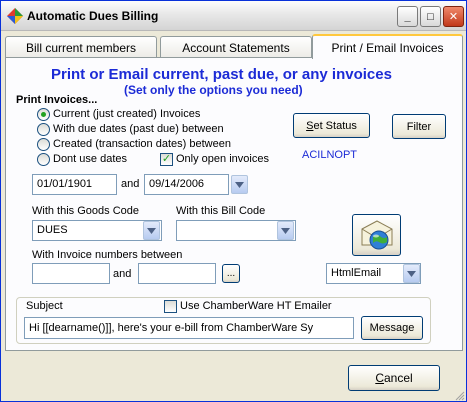  I want to click on filter-button: Filter, so click(419, 126).